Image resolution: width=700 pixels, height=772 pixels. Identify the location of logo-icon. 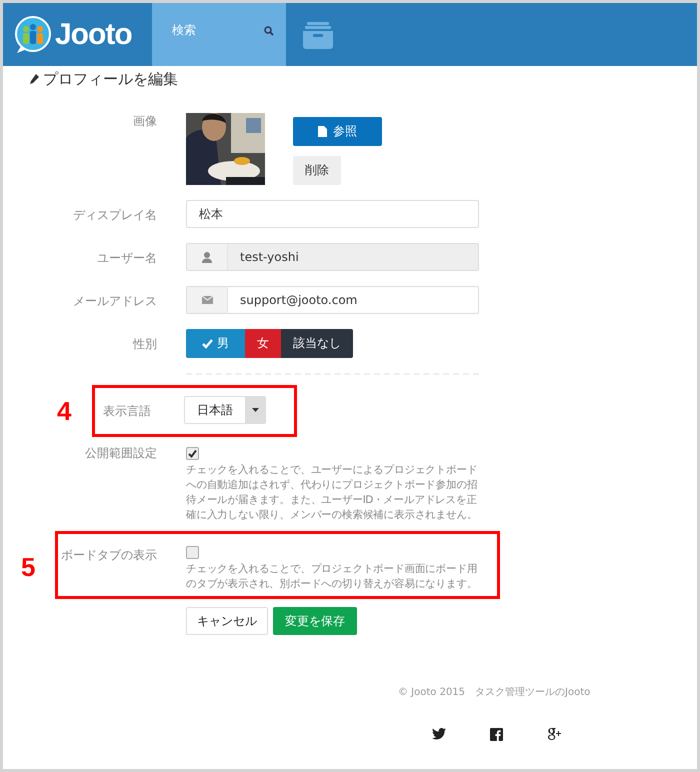
(33, 35).